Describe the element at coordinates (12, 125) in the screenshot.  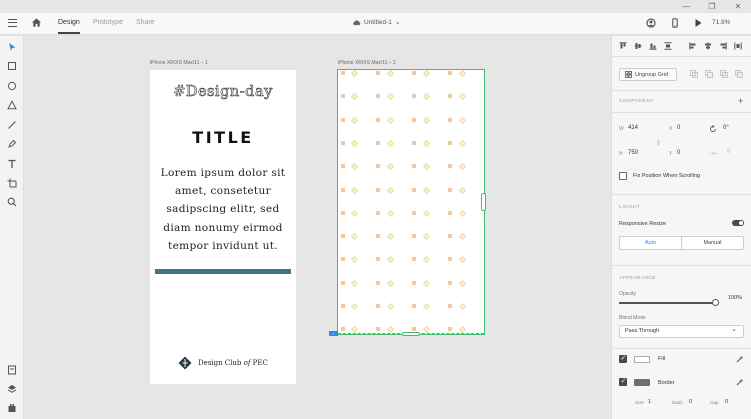
I see `line-icon` at that location.